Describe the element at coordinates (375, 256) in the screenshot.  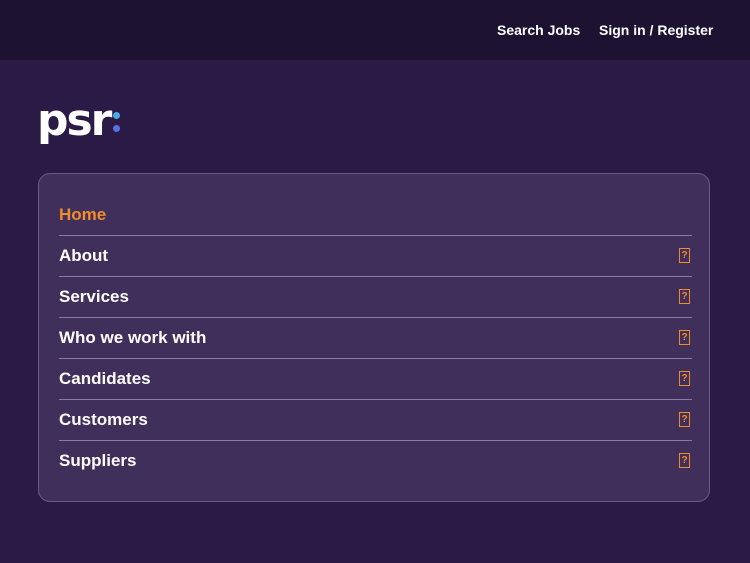
I see `menu-item-about: About ?` at that location.